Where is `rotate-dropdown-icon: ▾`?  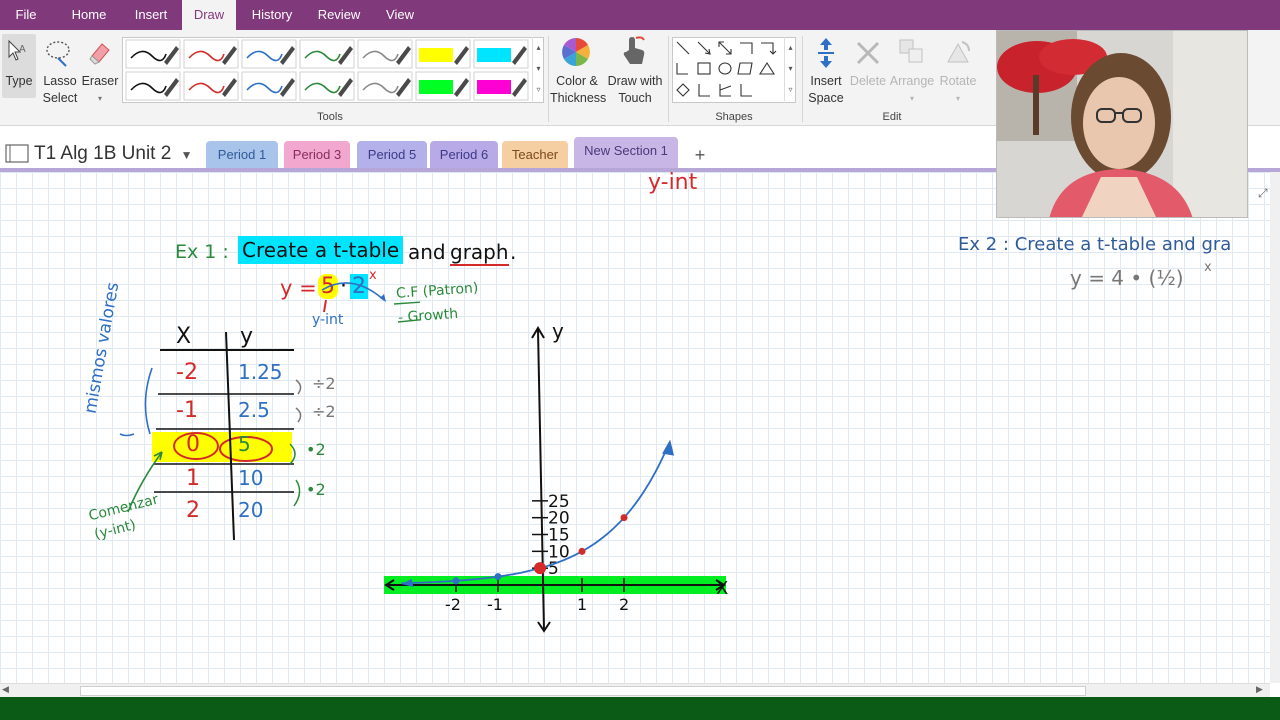 rotate-dropdown-icon: ▾ is located at coordinates (958, 98).